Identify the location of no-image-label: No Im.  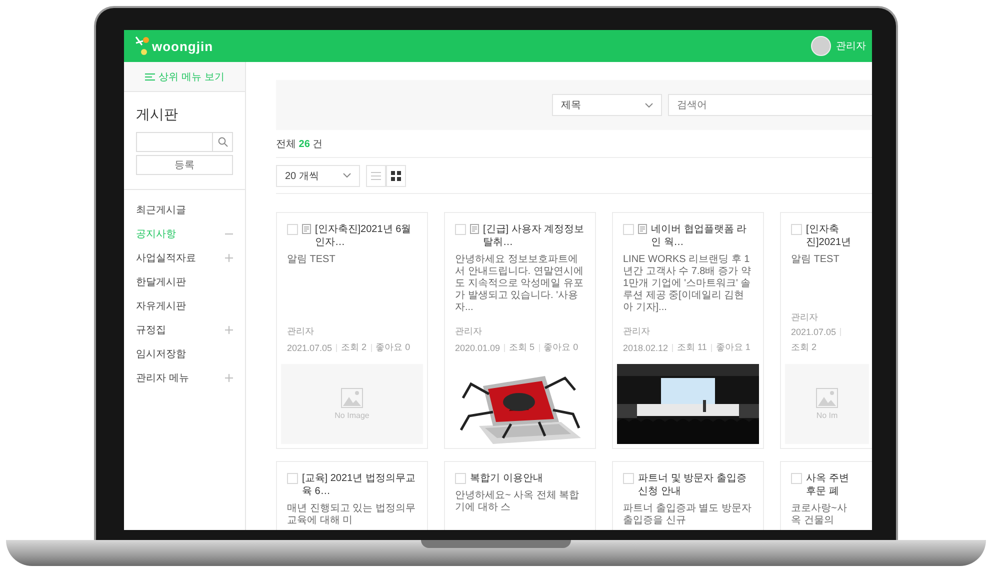
(827, 415).